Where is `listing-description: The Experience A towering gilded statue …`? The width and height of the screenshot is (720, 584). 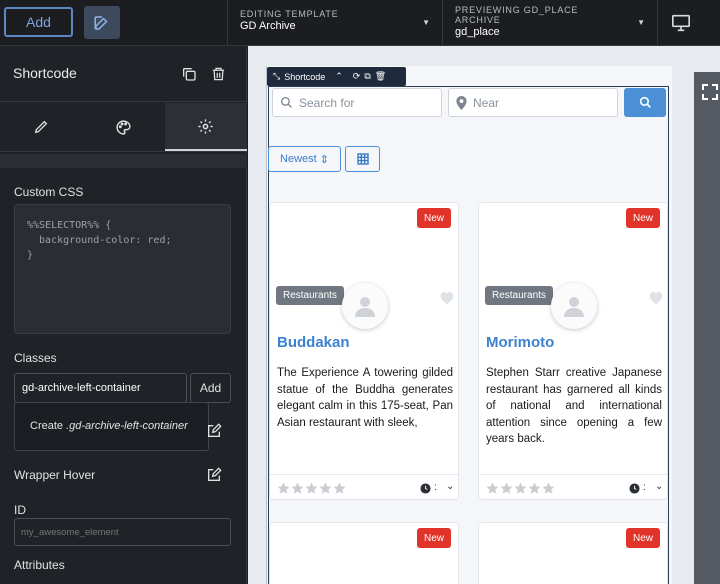
listing-description: The Experience A towering gilded statue … is located at coordinates (365, 398).